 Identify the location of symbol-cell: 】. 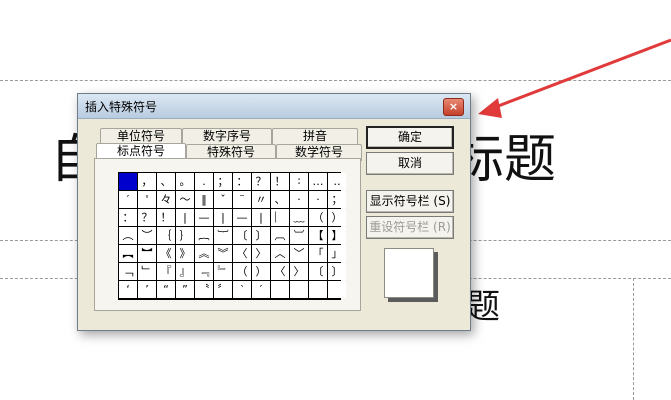
(337, 235).